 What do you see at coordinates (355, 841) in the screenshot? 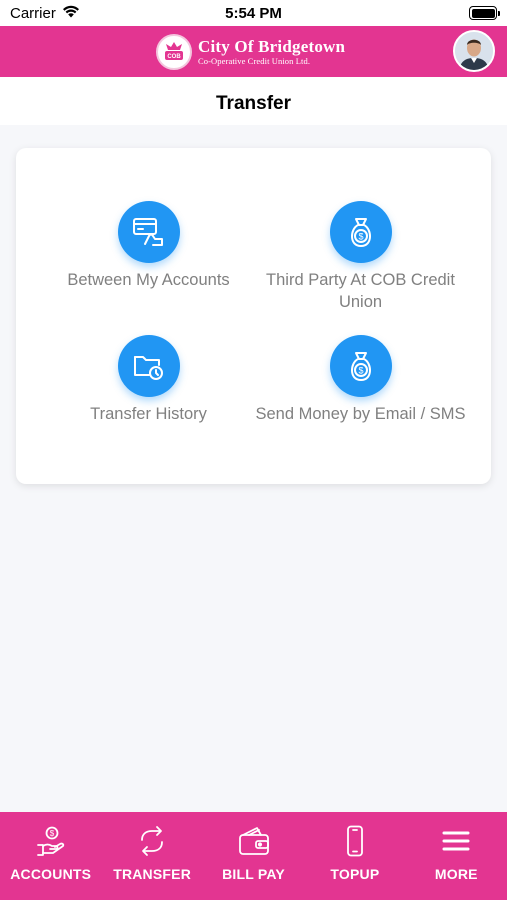
I see `phone-icon` at bounding box center [355, 841].